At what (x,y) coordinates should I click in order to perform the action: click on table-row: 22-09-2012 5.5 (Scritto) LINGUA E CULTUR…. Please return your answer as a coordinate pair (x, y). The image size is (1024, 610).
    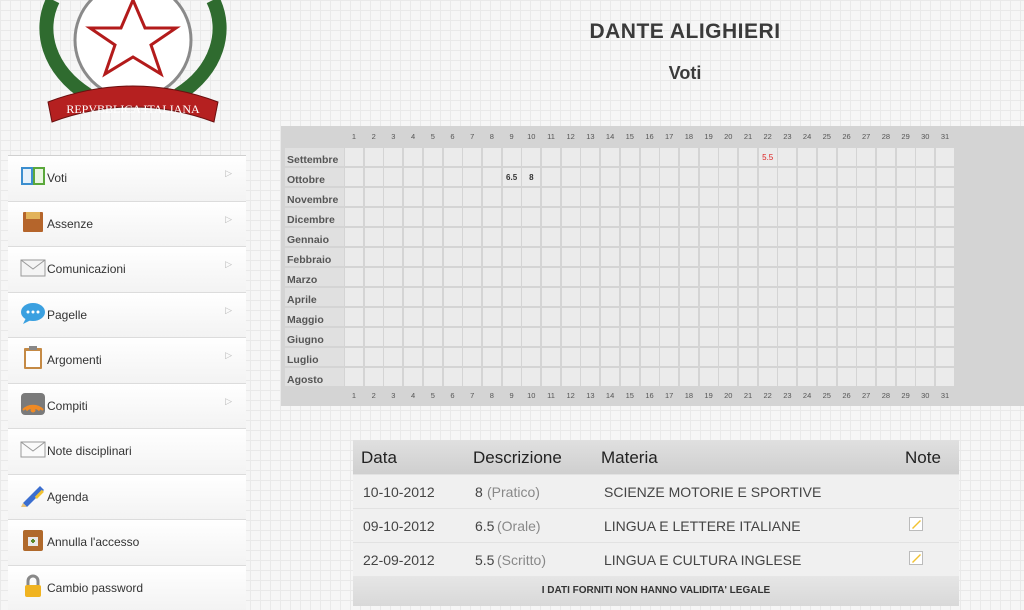
    Looking at the image, I should click on (656, 559).